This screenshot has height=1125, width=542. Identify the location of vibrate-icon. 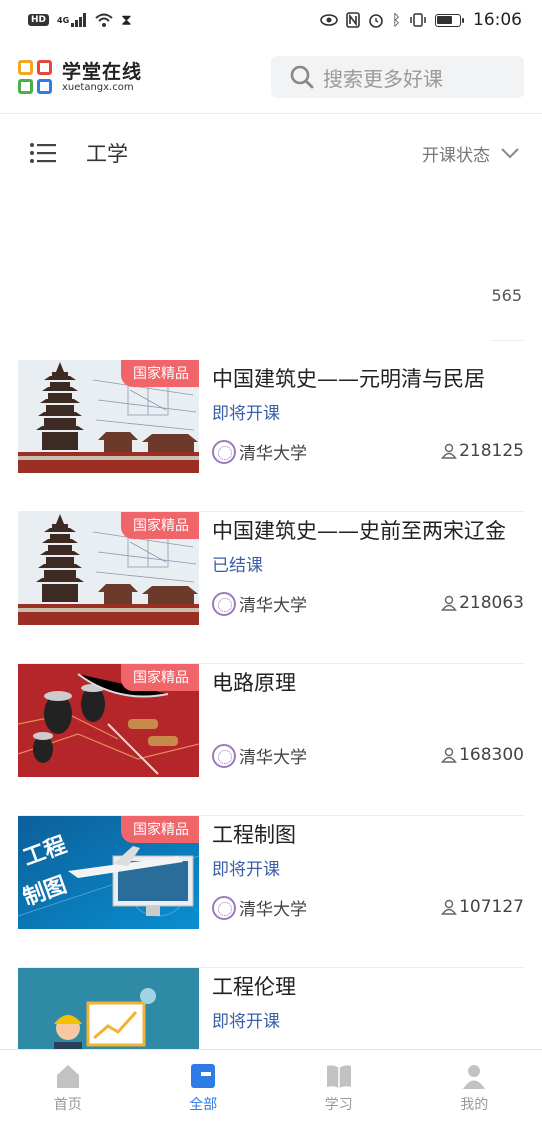
(418, 20).